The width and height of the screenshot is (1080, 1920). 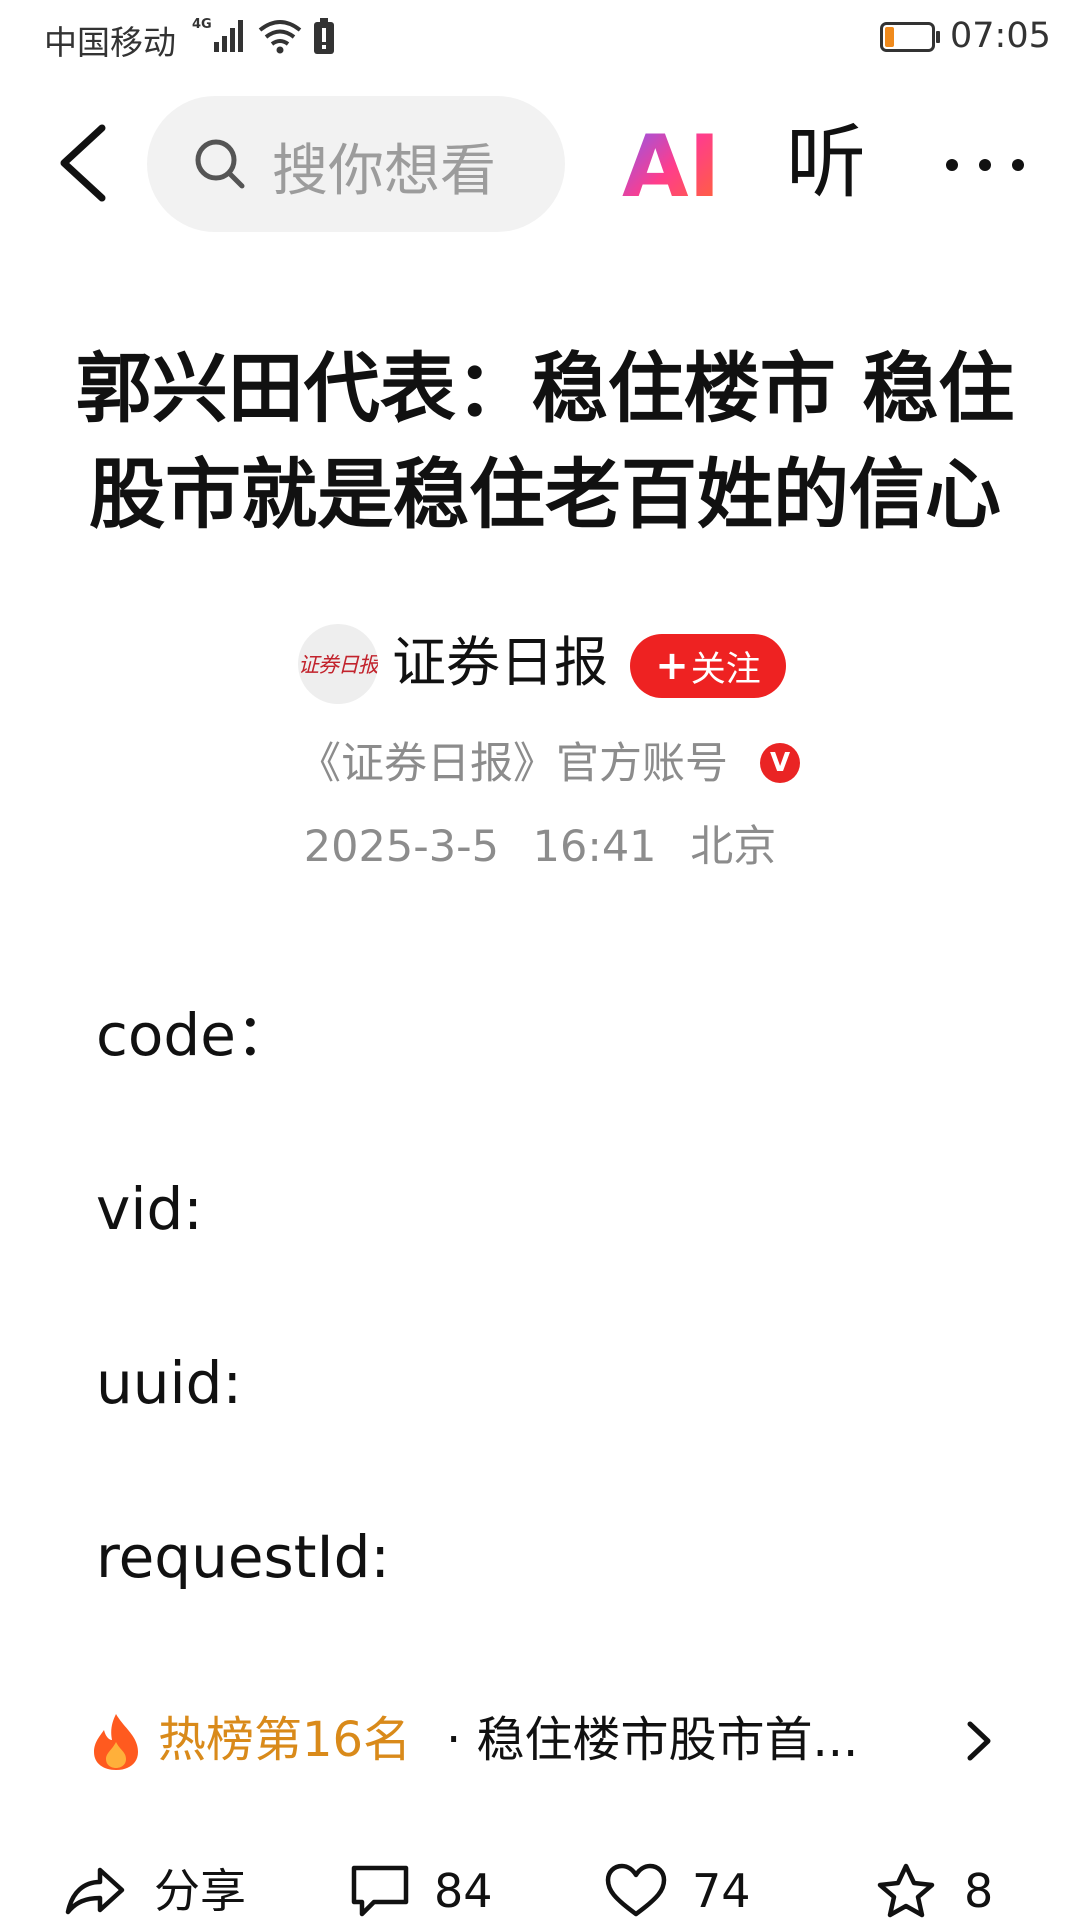 I want to click on publish-date: 2025-3-5, so click(x=401, y=847).